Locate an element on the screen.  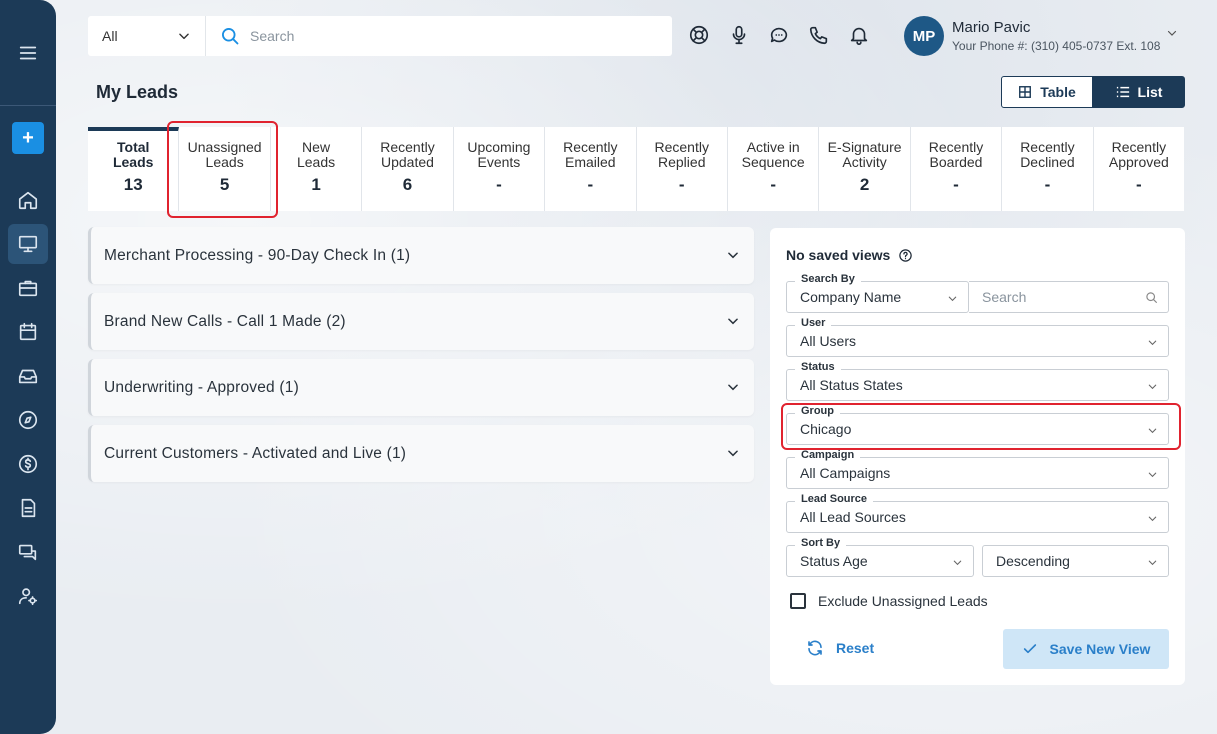
stat-value: 1 is located at coordinates (316, 184).